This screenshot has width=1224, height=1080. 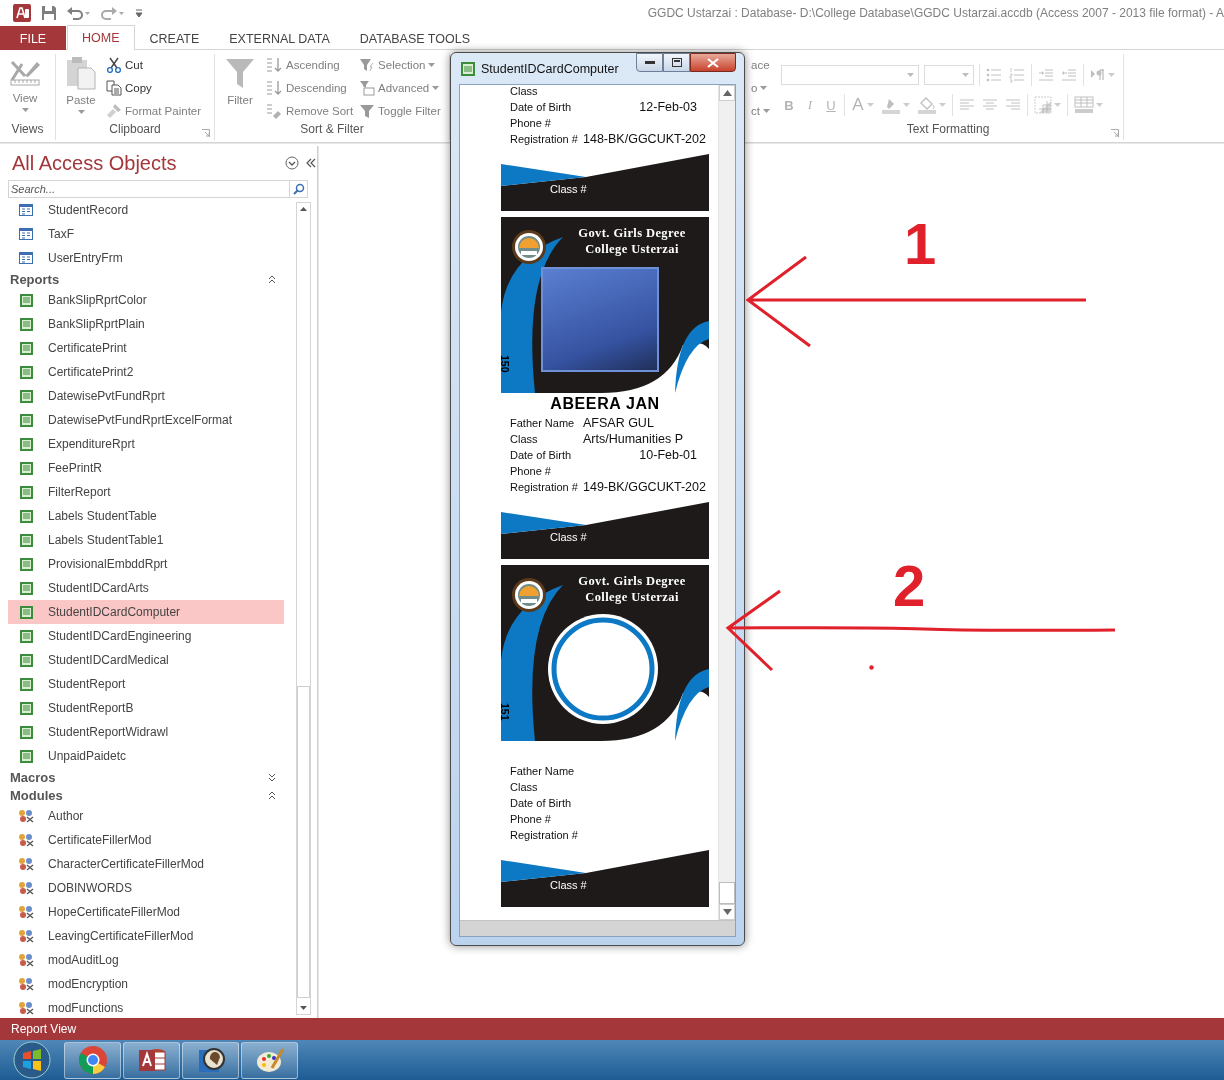 I want to click on bullet-list-icon, so click(x=994, y=75).